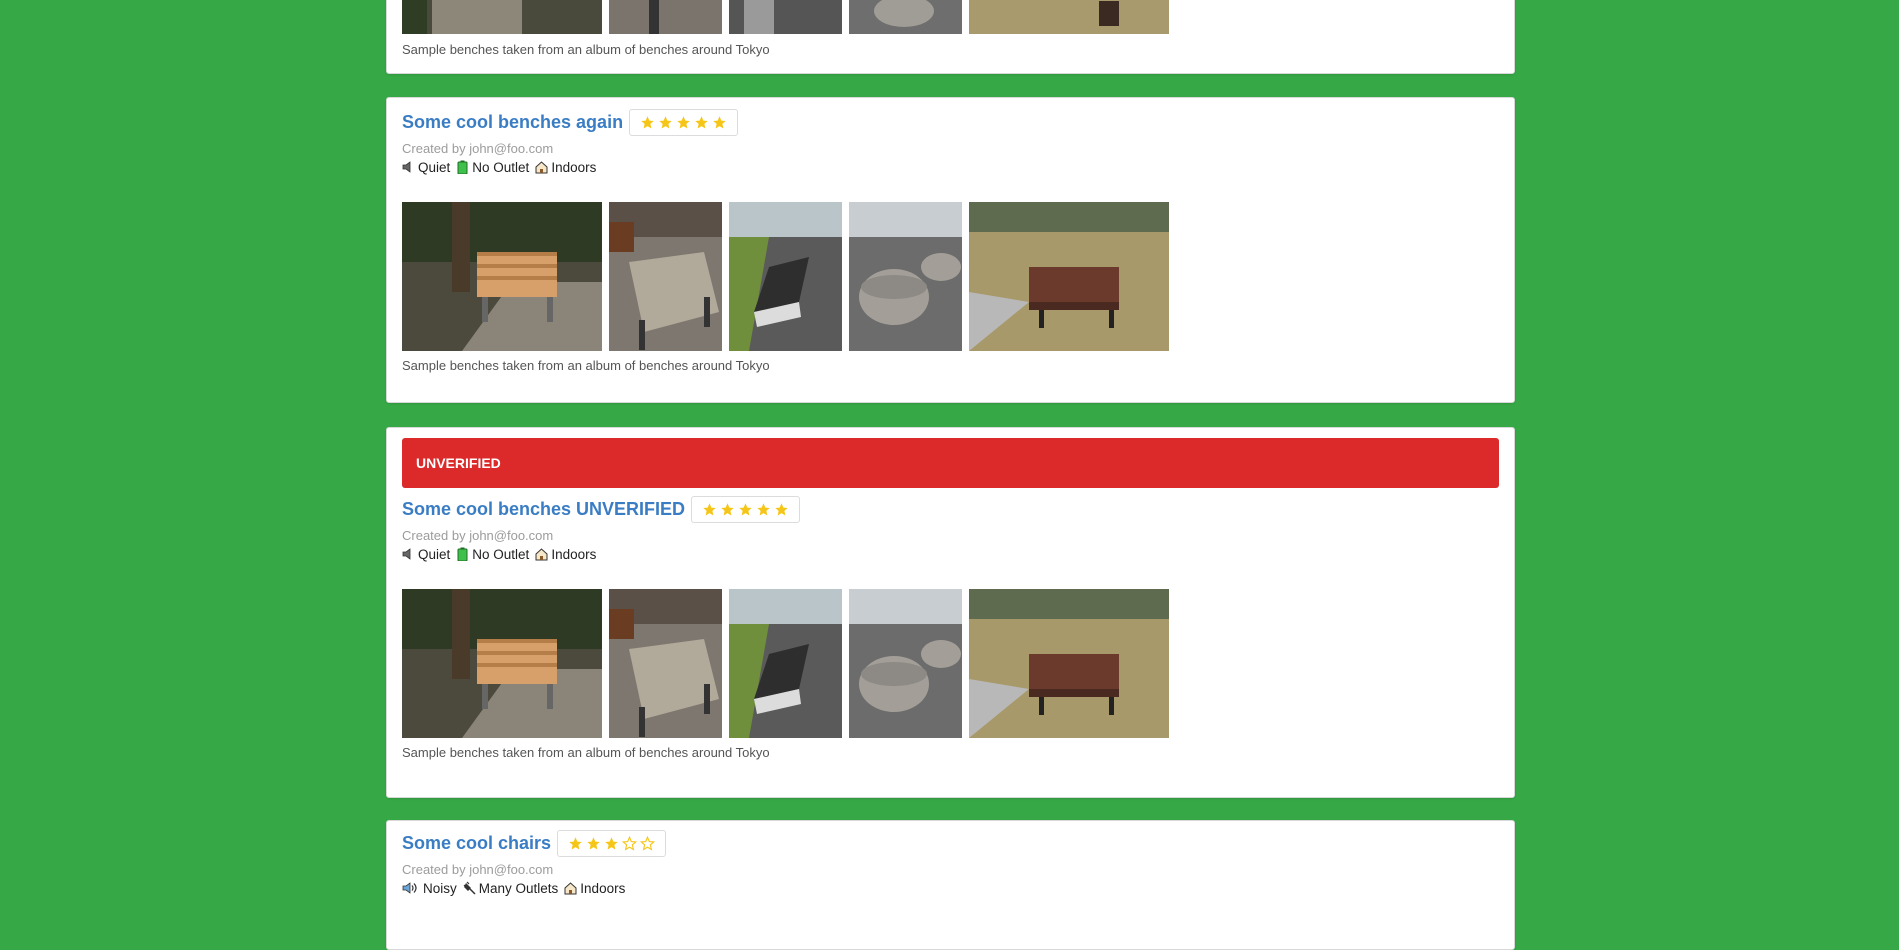 The image size is (1899, 950). I want to click on attribute-outlet: Many Outlets, so click(511, 888).